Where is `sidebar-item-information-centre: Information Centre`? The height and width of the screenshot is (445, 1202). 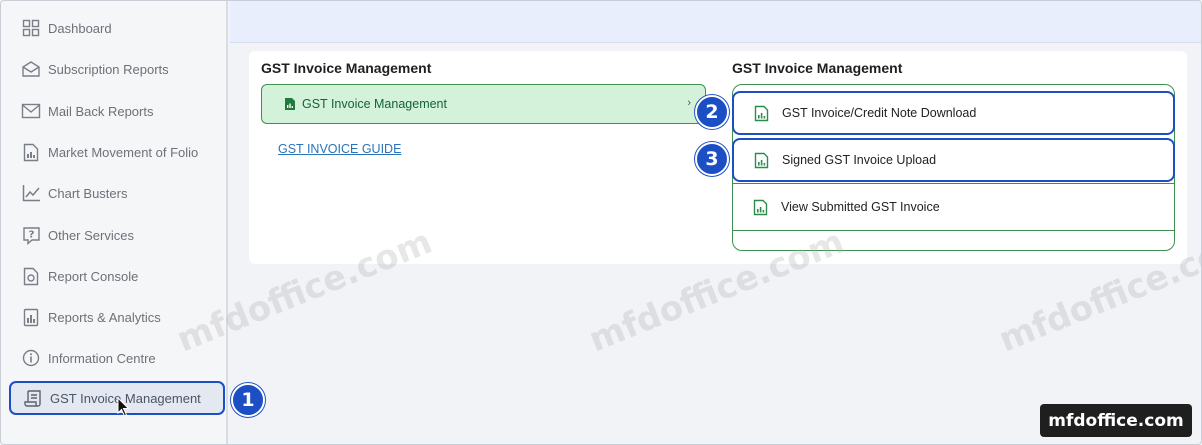
sidebar-item-information-centre: Information Centre is located at coordinates (117, 358).